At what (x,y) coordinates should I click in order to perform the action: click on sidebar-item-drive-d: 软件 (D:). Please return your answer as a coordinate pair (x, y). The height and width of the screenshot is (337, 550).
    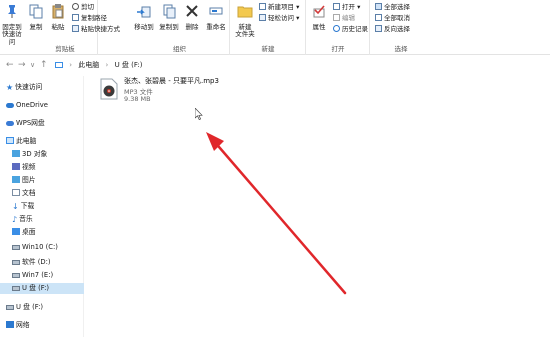
    Looking at the image, I should click on (42, 262).